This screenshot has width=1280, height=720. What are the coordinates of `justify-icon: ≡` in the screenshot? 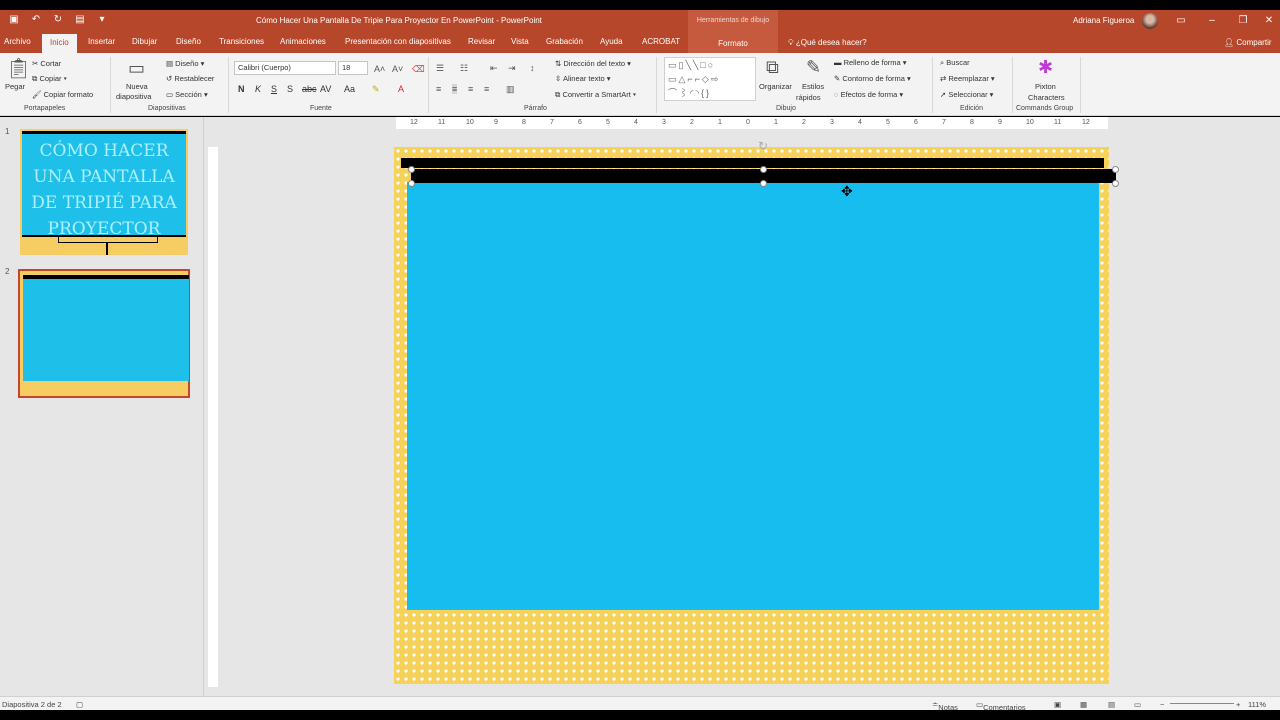 It's located at (486, 89).